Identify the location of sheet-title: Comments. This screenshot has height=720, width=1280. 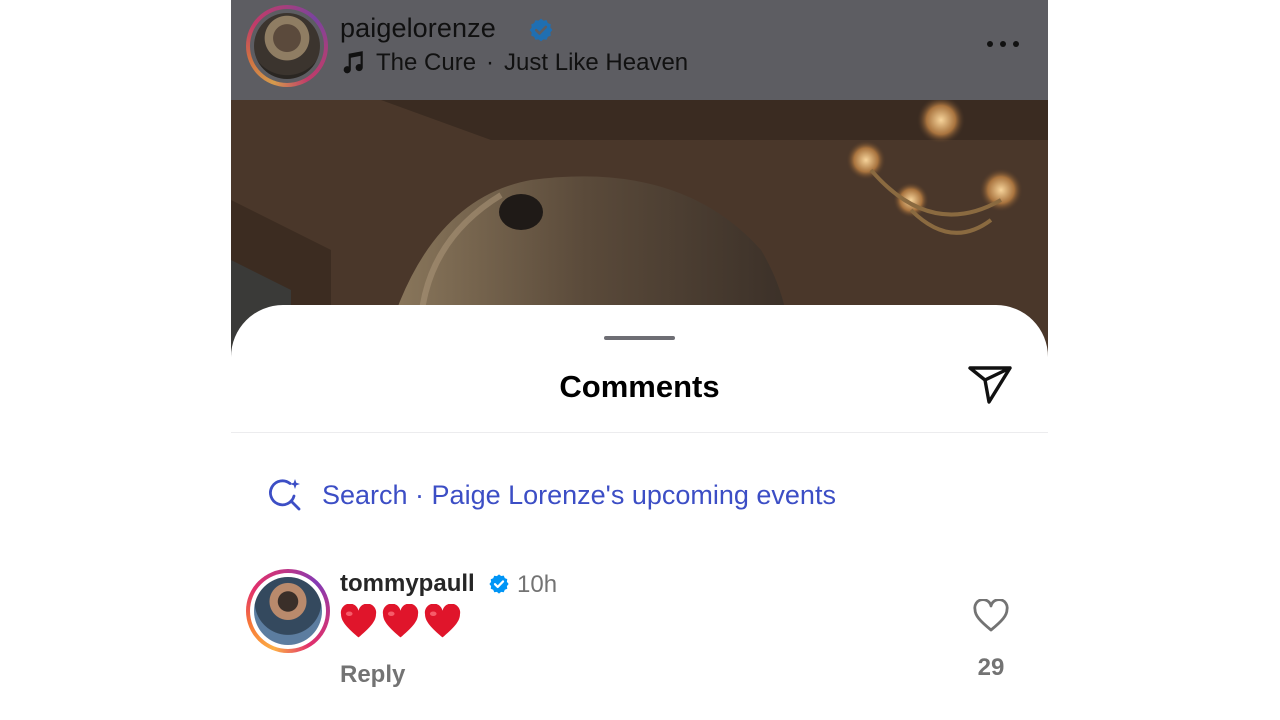
(639, 386).